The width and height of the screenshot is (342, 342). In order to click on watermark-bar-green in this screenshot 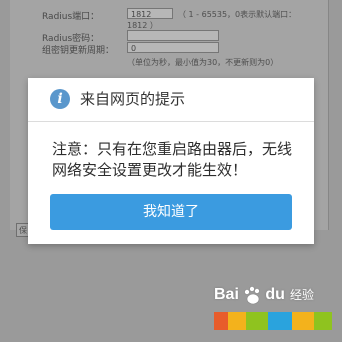, I will do `click(257, 321)`.